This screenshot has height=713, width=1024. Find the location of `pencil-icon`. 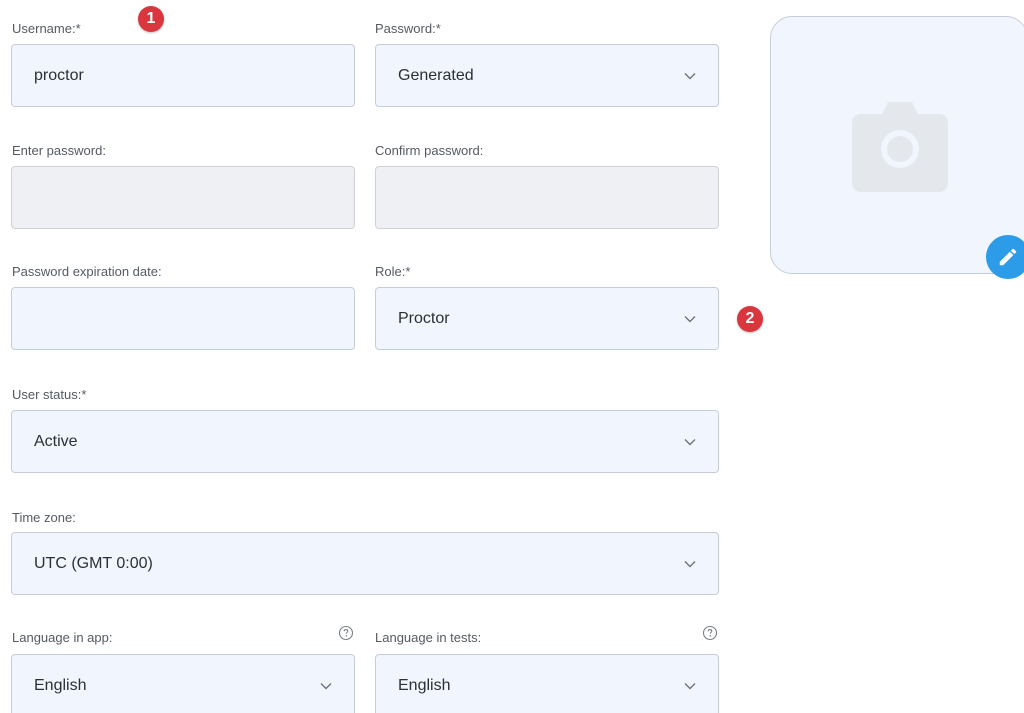

pencil-icon is located at coordinates (1008, 257).